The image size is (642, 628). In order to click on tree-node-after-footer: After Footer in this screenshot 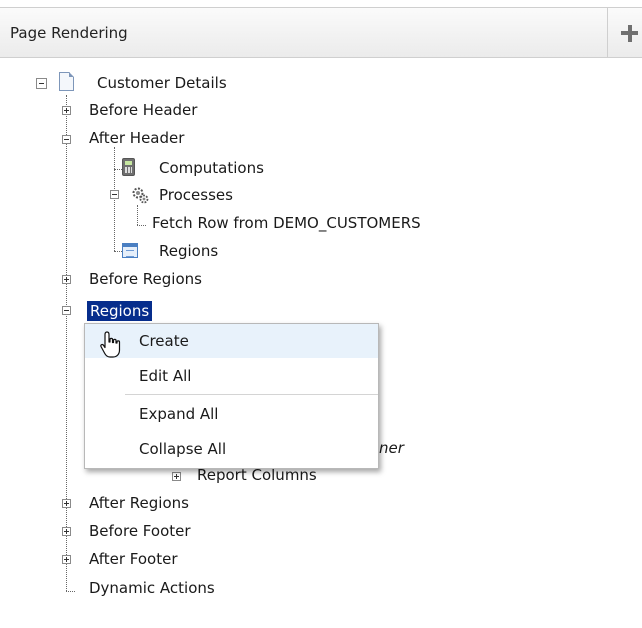, I will do `click(133, 559)`.